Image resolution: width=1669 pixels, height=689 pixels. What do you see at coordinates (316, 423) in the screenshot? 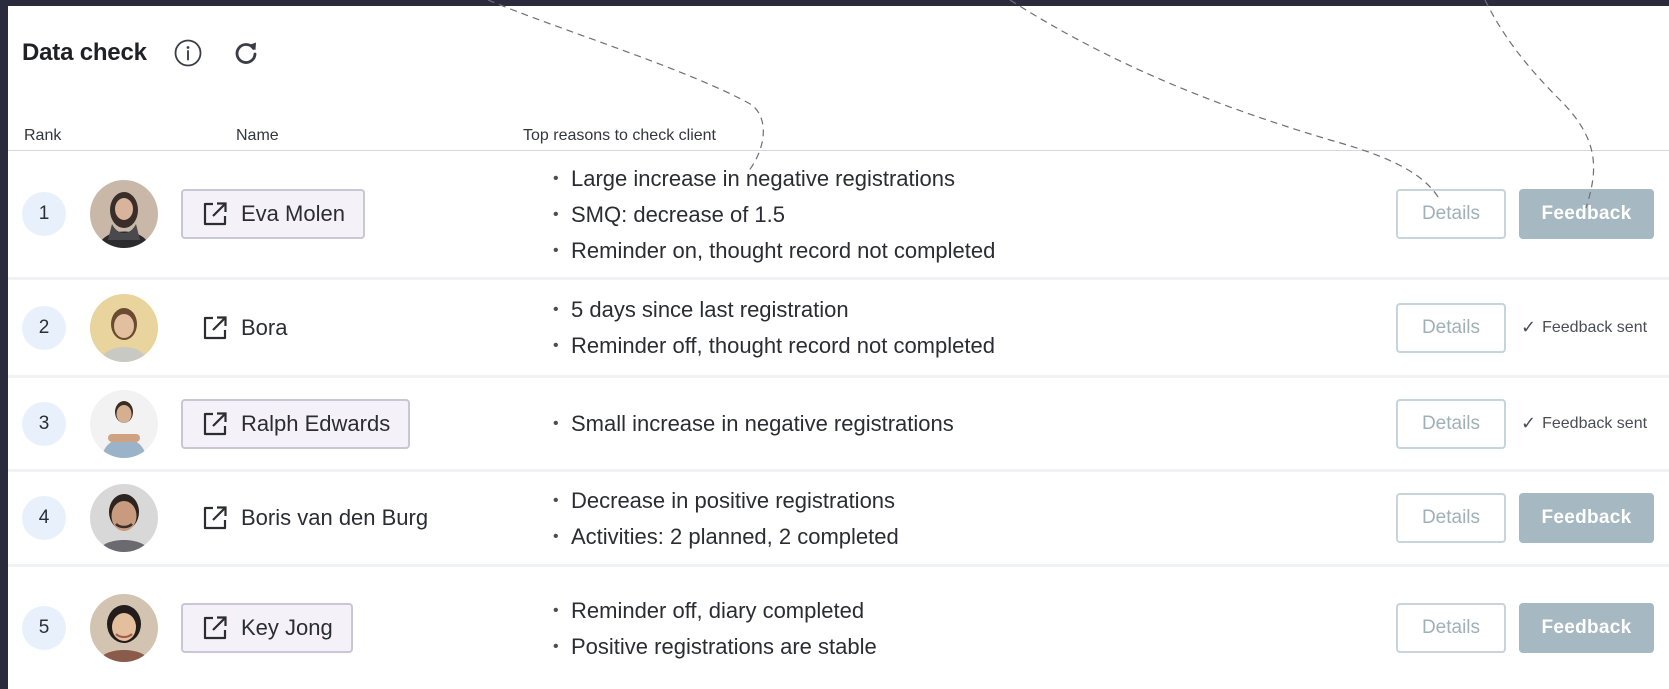
I see `client-name: Ralph Edwards` at bounding box center [316, 423].